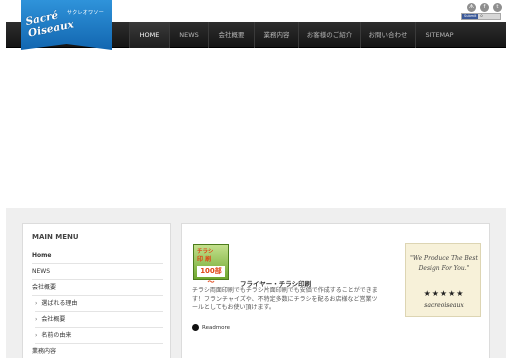 This screenshot has width=512, height=358. Describe the element at coordinates (97, 272) in the screenshot. I see `sidebar-item-news: NEWS` at that location.